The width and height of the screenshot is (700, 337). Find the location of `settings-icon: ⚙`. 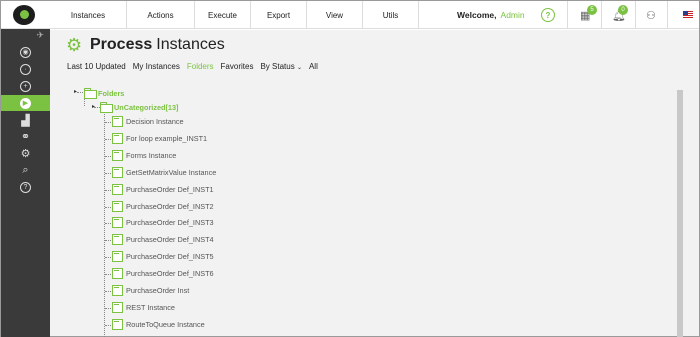

settings-icon: ⚙ is located at coordinates (25, 153).